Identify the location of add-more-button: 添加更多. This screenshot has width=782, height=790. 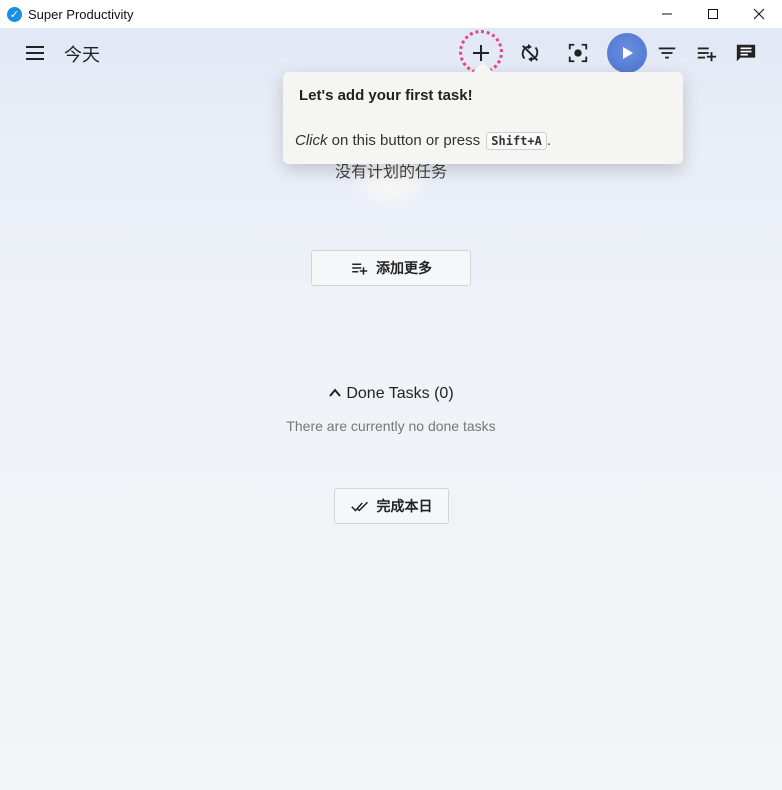
(391, 268).